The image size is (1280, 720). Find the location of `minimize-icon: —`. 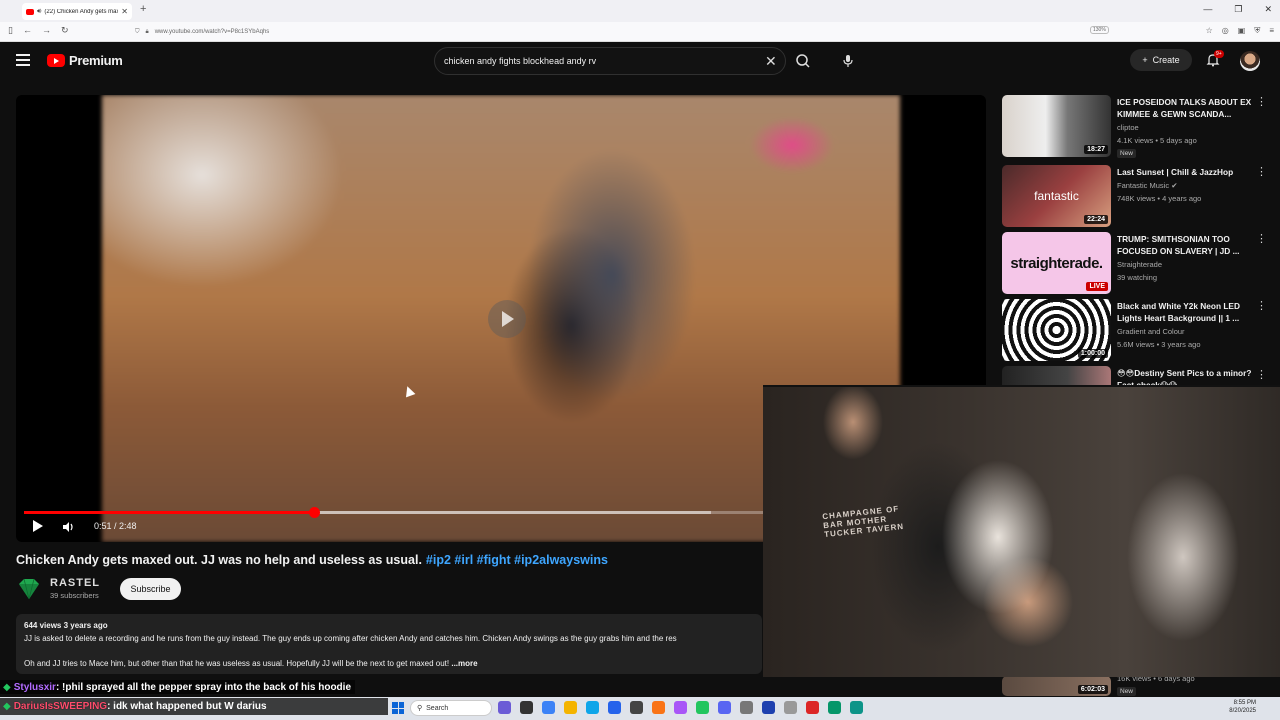

minimize-icon: — is located at coordinates (1207, 9).